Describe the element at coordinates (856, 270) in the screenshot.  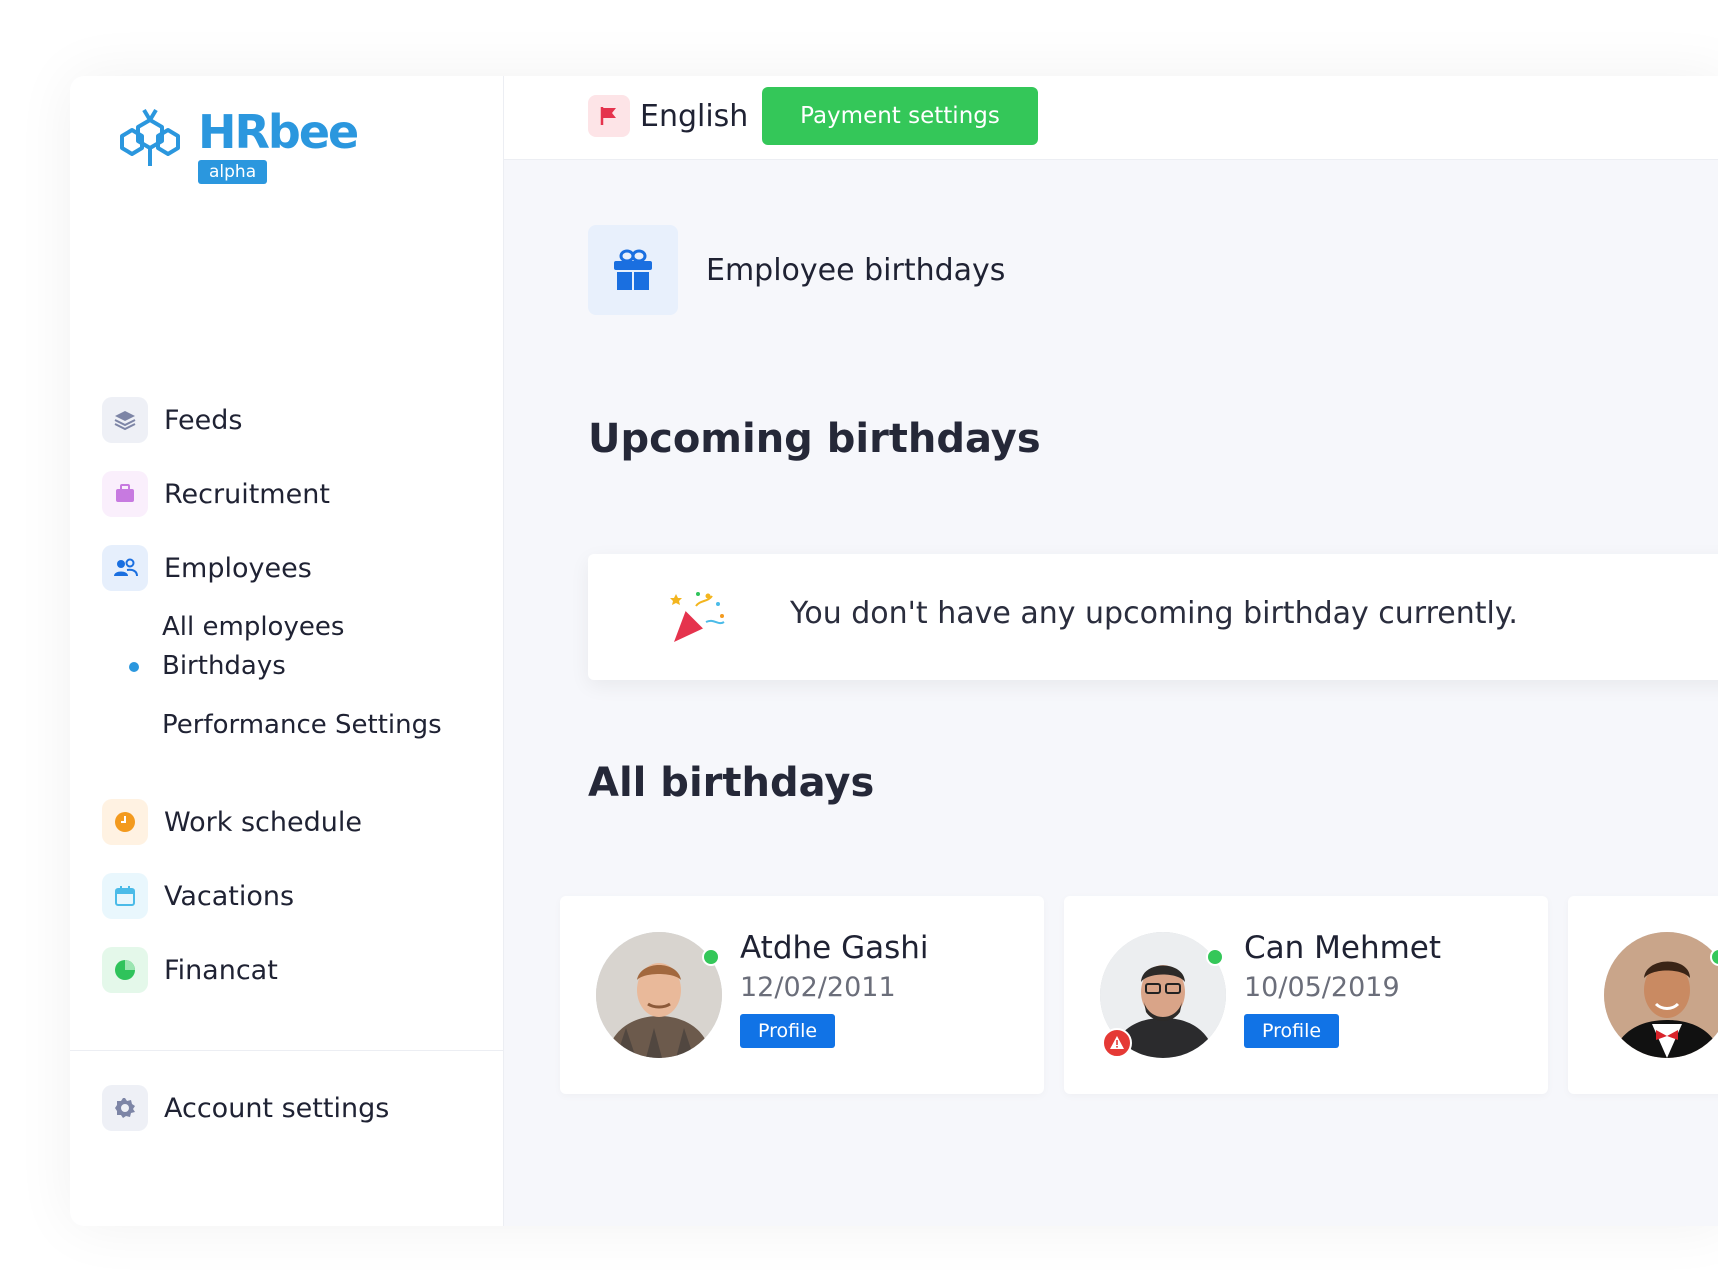
I see `page-title: Employee birthdays` at that location.